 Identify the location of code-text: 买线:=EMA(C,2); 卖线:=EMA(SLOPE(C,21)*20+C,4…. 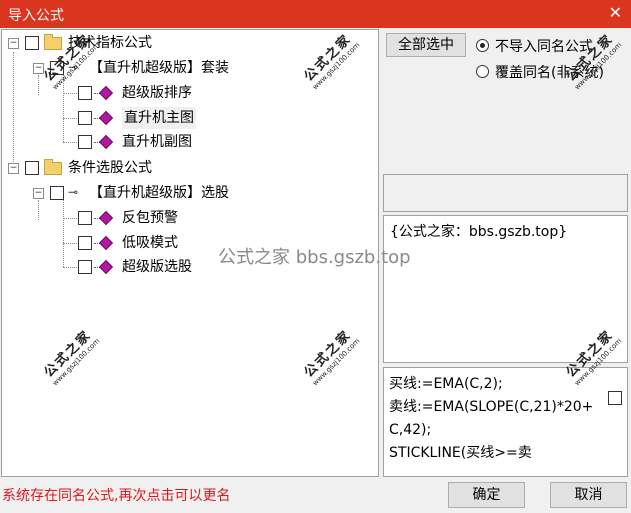
(491, 418).